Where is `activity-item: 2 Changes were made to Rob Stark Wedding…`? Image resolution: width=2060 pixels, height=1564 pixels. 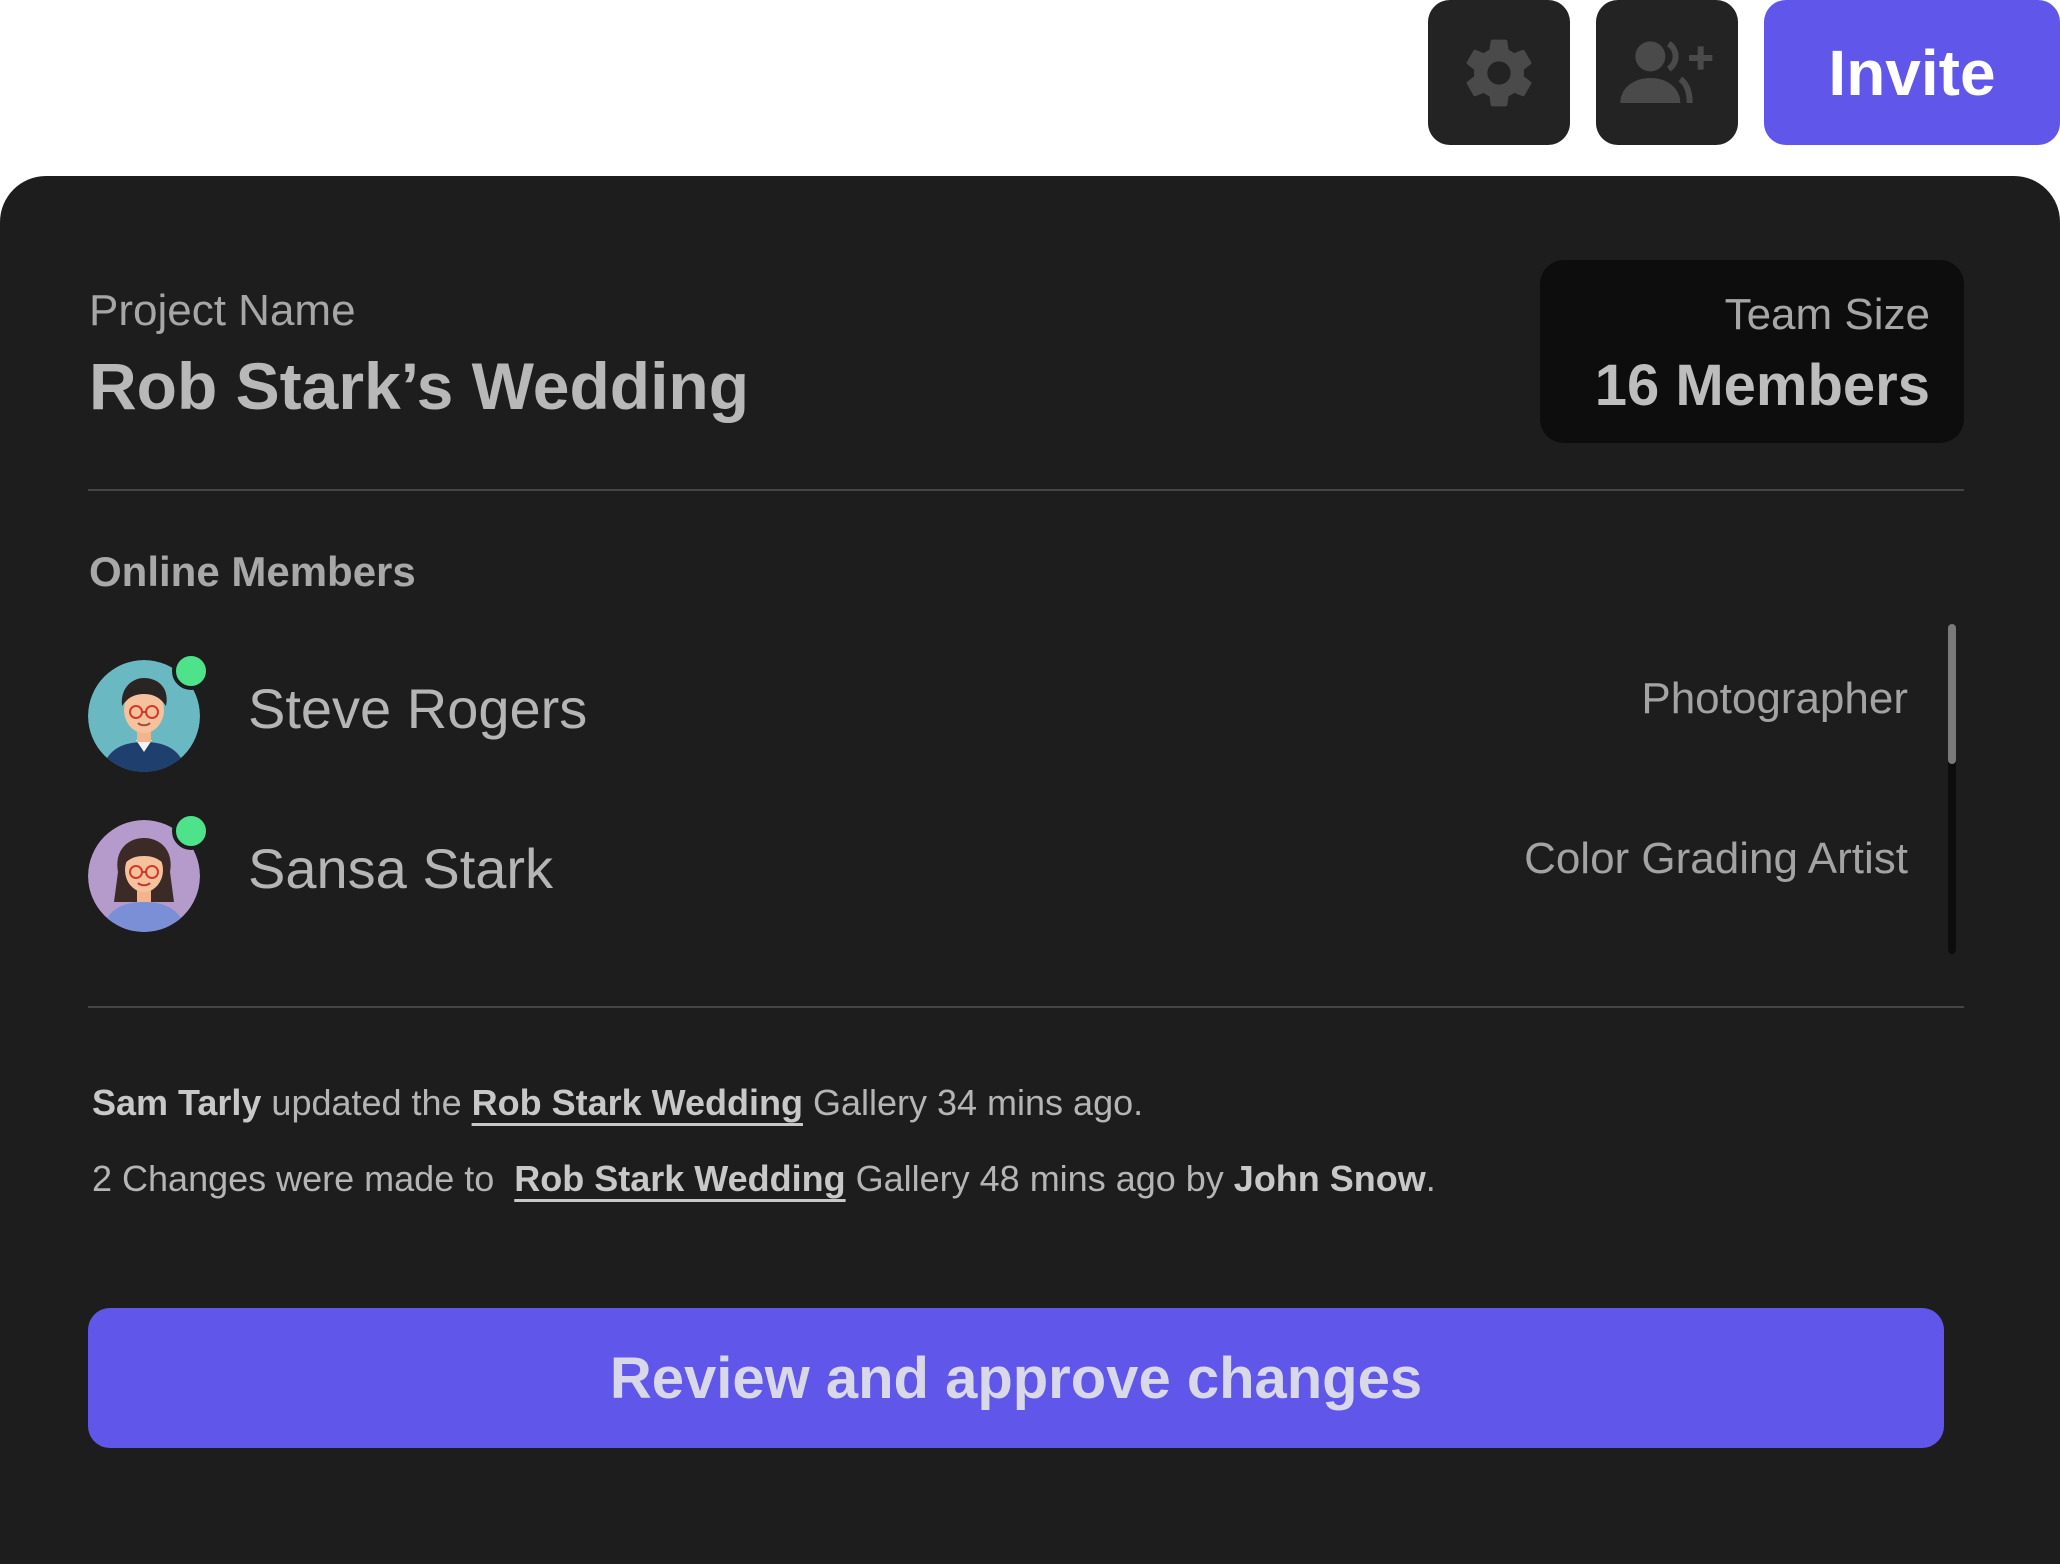
activity-item: 2 Changes were made to Rob Stark Wedding… is located at coordinates (764, 1179).